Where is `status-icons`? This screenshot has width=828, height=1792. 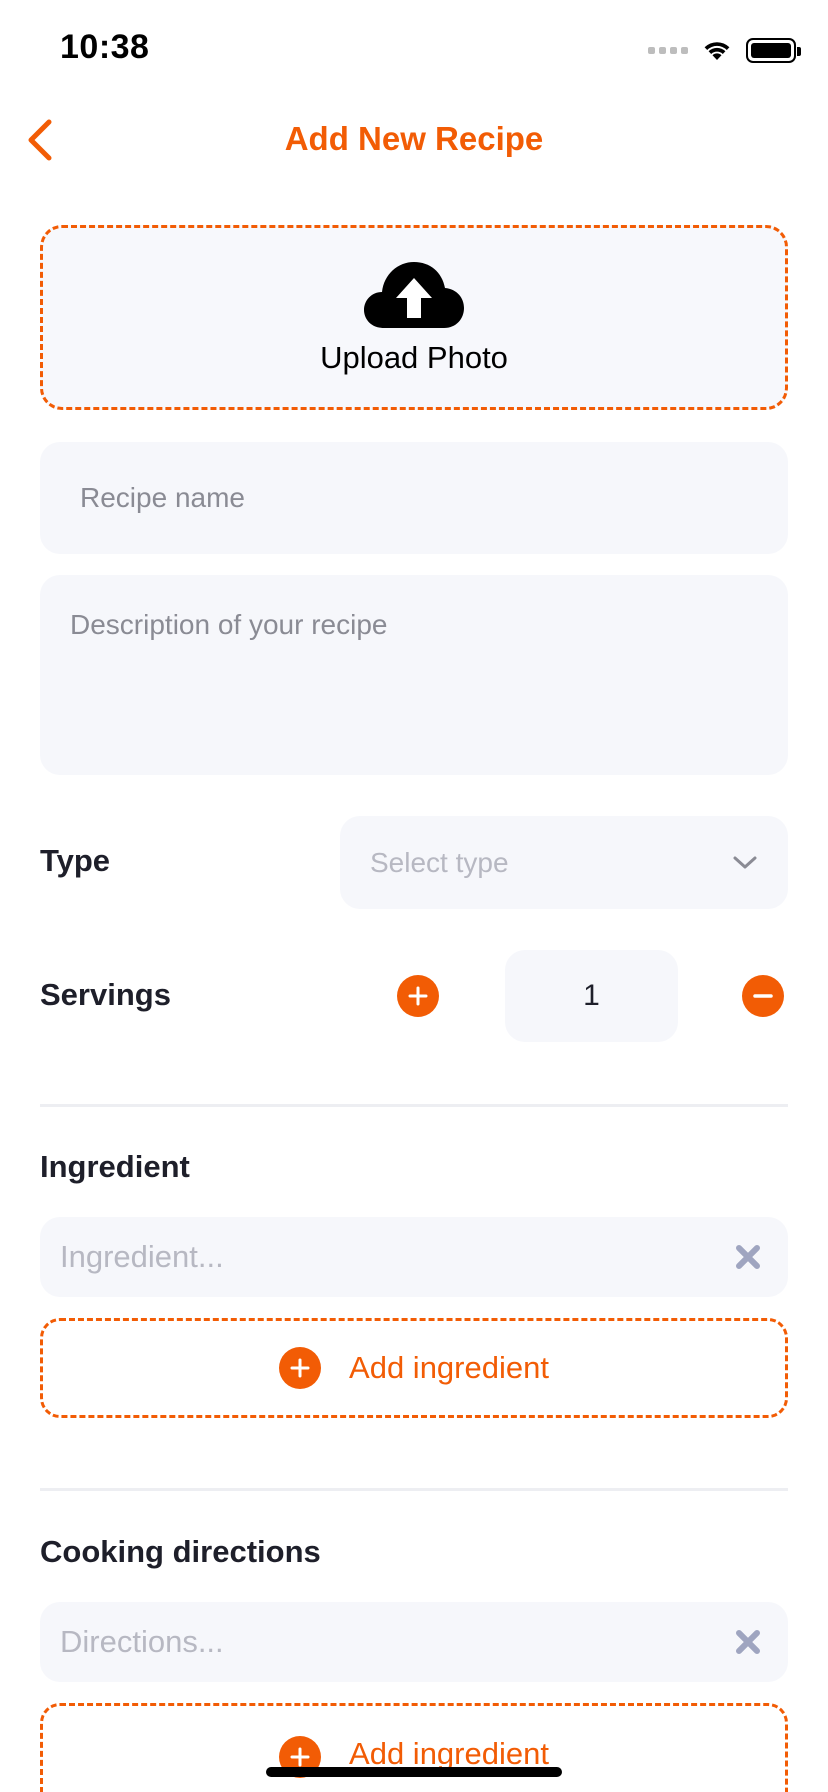 status-icons is located at coordinates (724, 50).